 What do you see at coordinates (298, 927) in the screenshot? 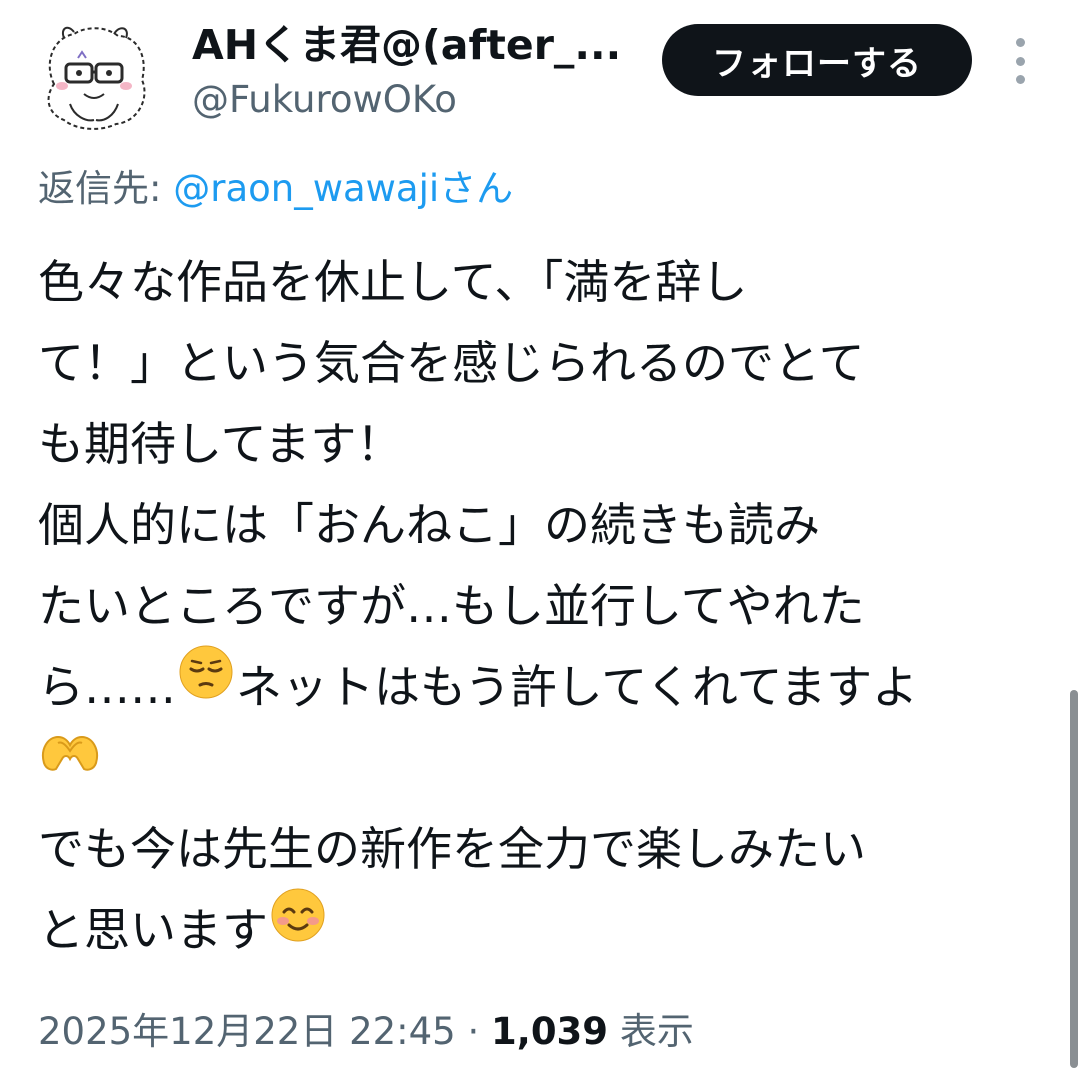
I see `smiling-face-icon` at bounding box center [298, 927].